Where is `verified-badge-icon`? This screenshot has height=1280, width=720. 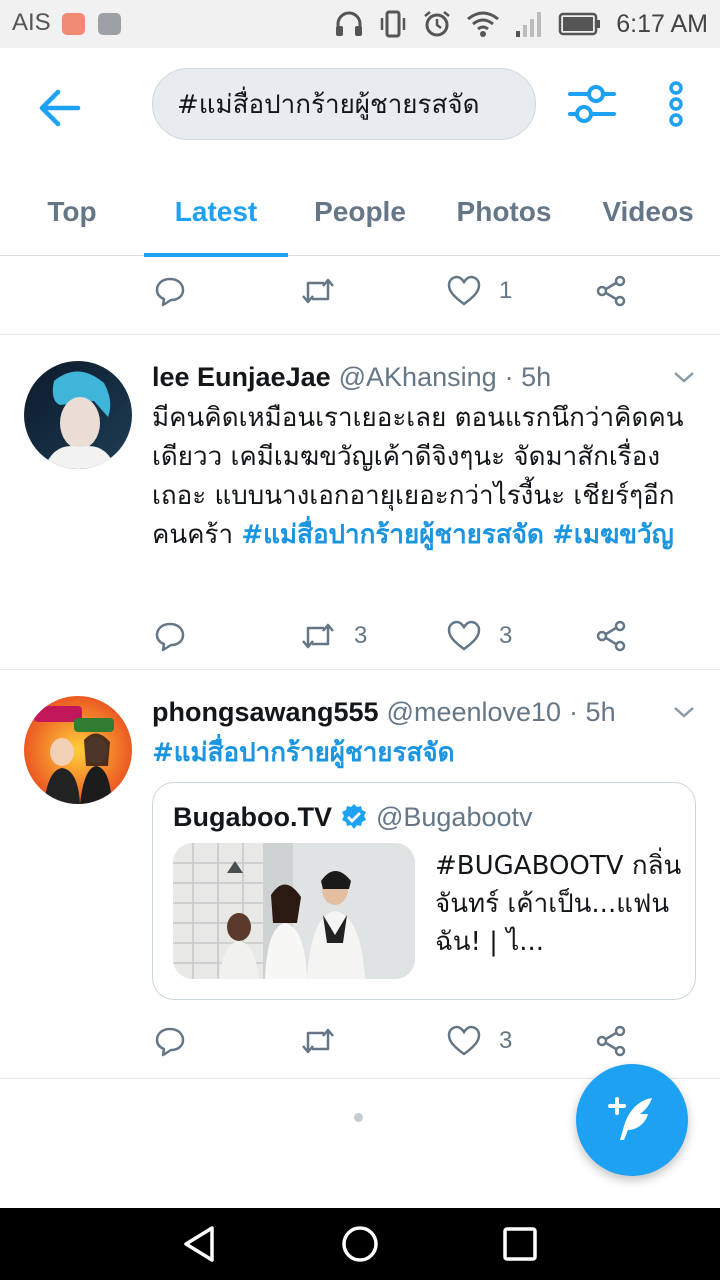 verified-badge-icon is located at coordinates (353, 816).